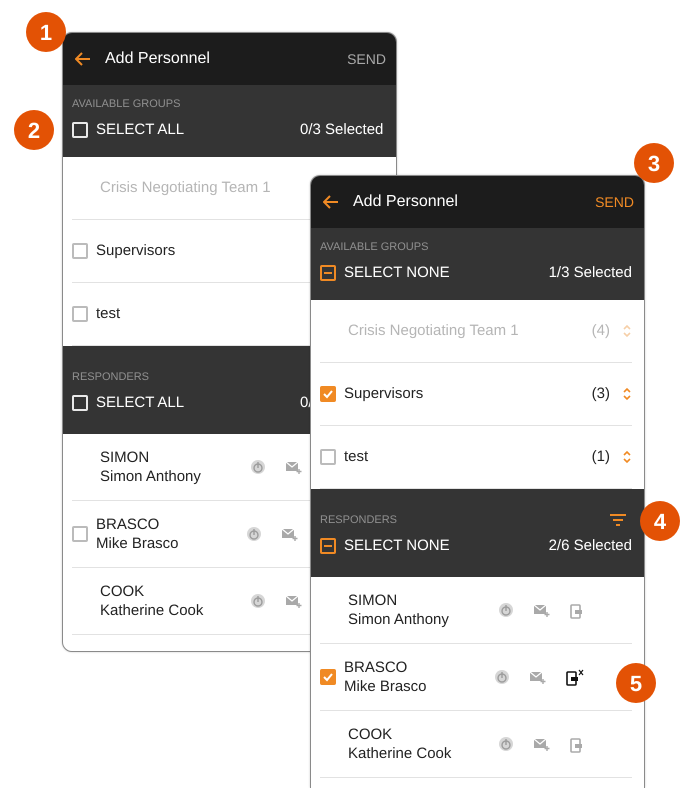  What do you see at coordinates (618, 520) in the screenshot?
I see `filter-icon` at bounding box center [618, 520].